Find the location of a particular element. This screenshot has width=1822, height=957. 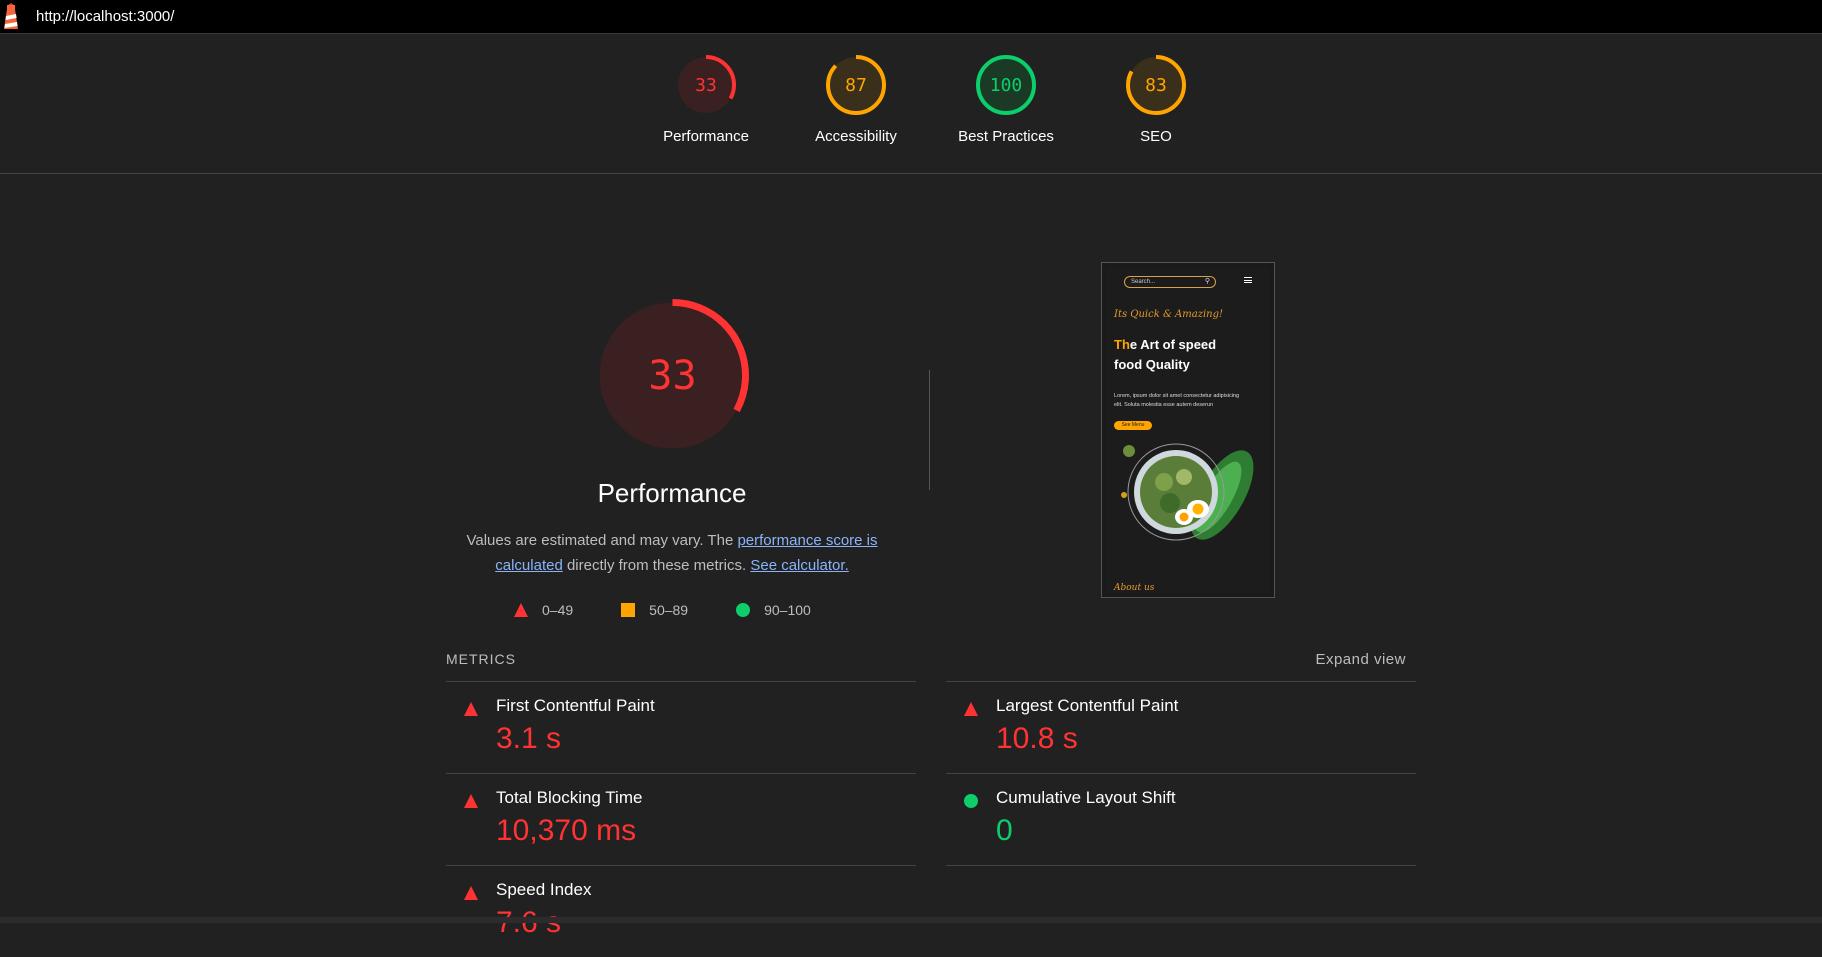

metric-speed-index: Speed Index 7.6 s is located at coordinates (681, 911).